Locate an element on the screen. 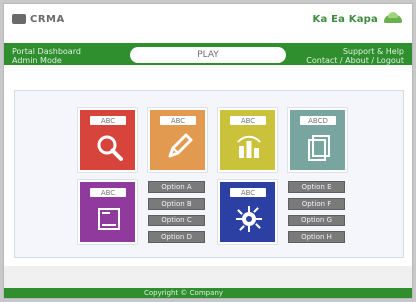  green-bar-left-line2: Admin Mode is located at coordinates (37, 60).